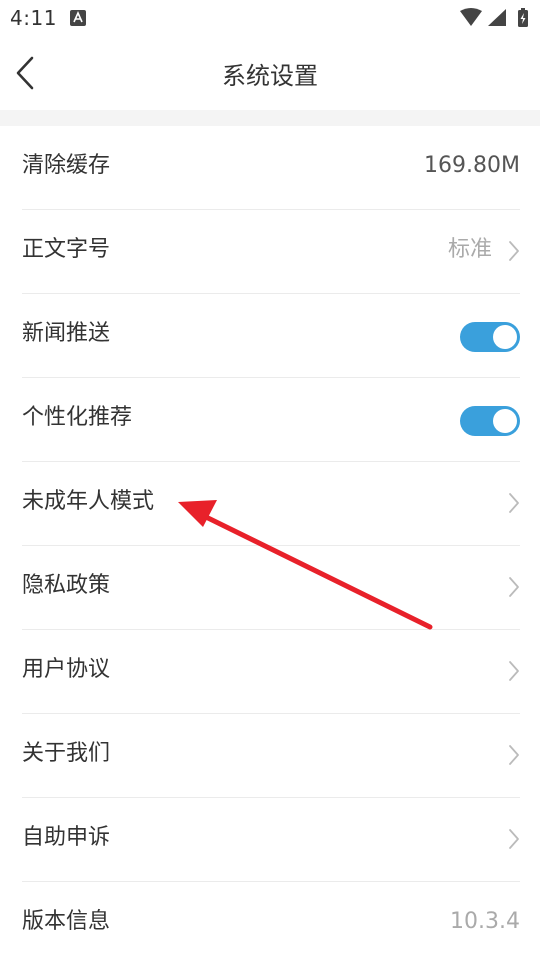 The width and height of the screenshot is (540, 960). I want to click on row-label: 正文字号, so click(66, 249).